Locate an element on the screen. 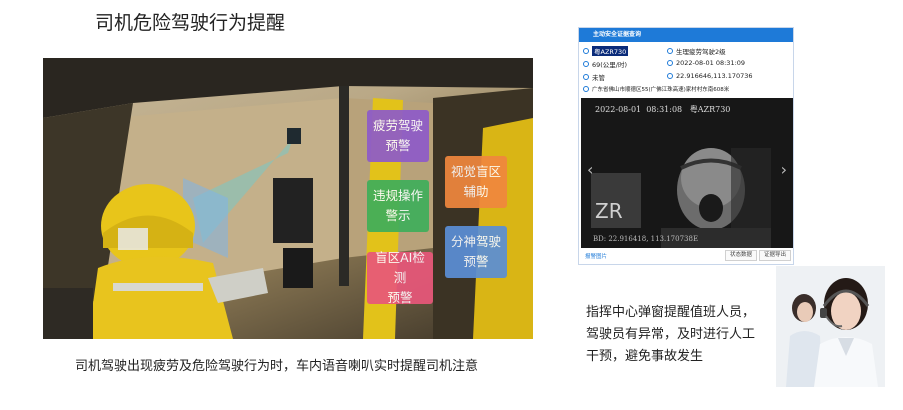  tag-violation-line1: 违规操作 is located at coordinates (397, 195).